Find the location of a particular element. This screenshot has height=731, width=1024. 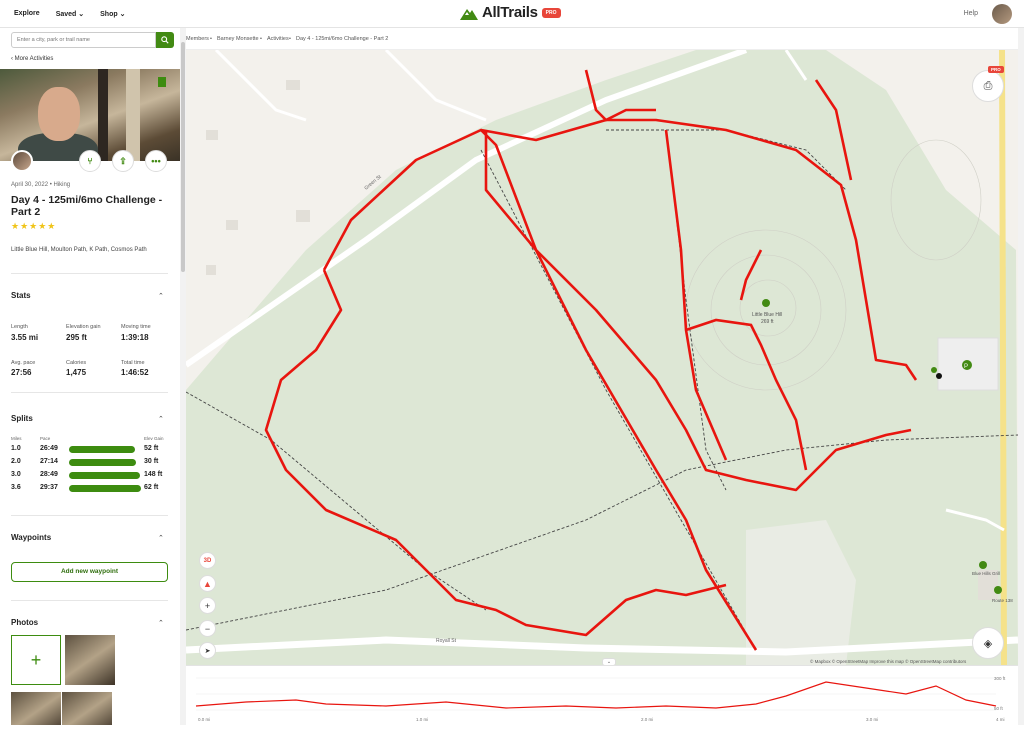

plus-icon: + is located at coordinates (36, 659).